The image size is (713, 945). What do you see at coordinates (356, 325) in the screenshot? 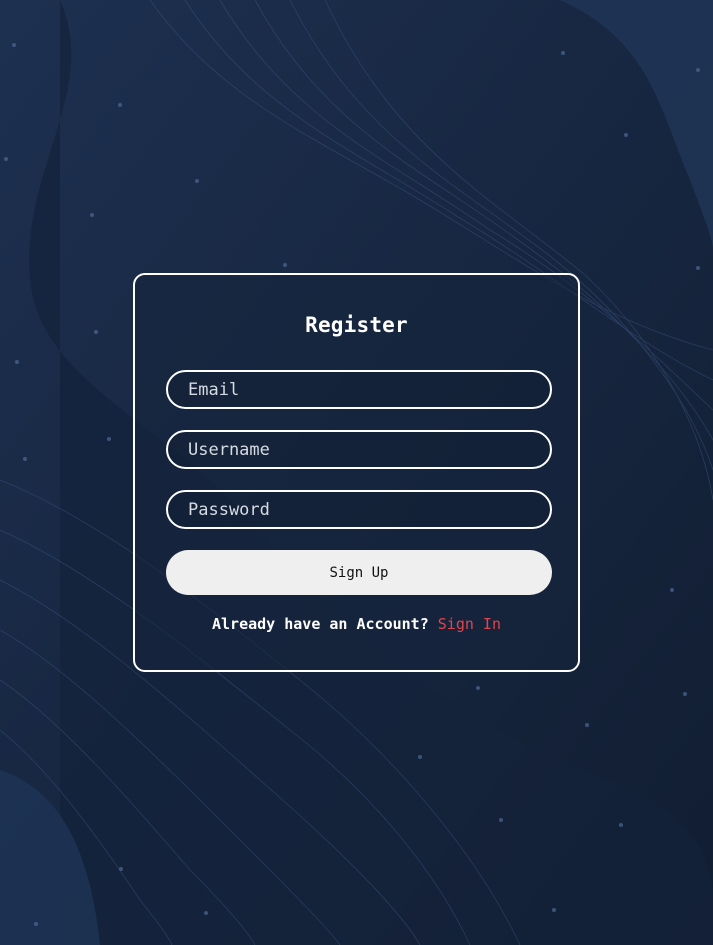
I see `register-title: Register` at bounding box center [356, 325].